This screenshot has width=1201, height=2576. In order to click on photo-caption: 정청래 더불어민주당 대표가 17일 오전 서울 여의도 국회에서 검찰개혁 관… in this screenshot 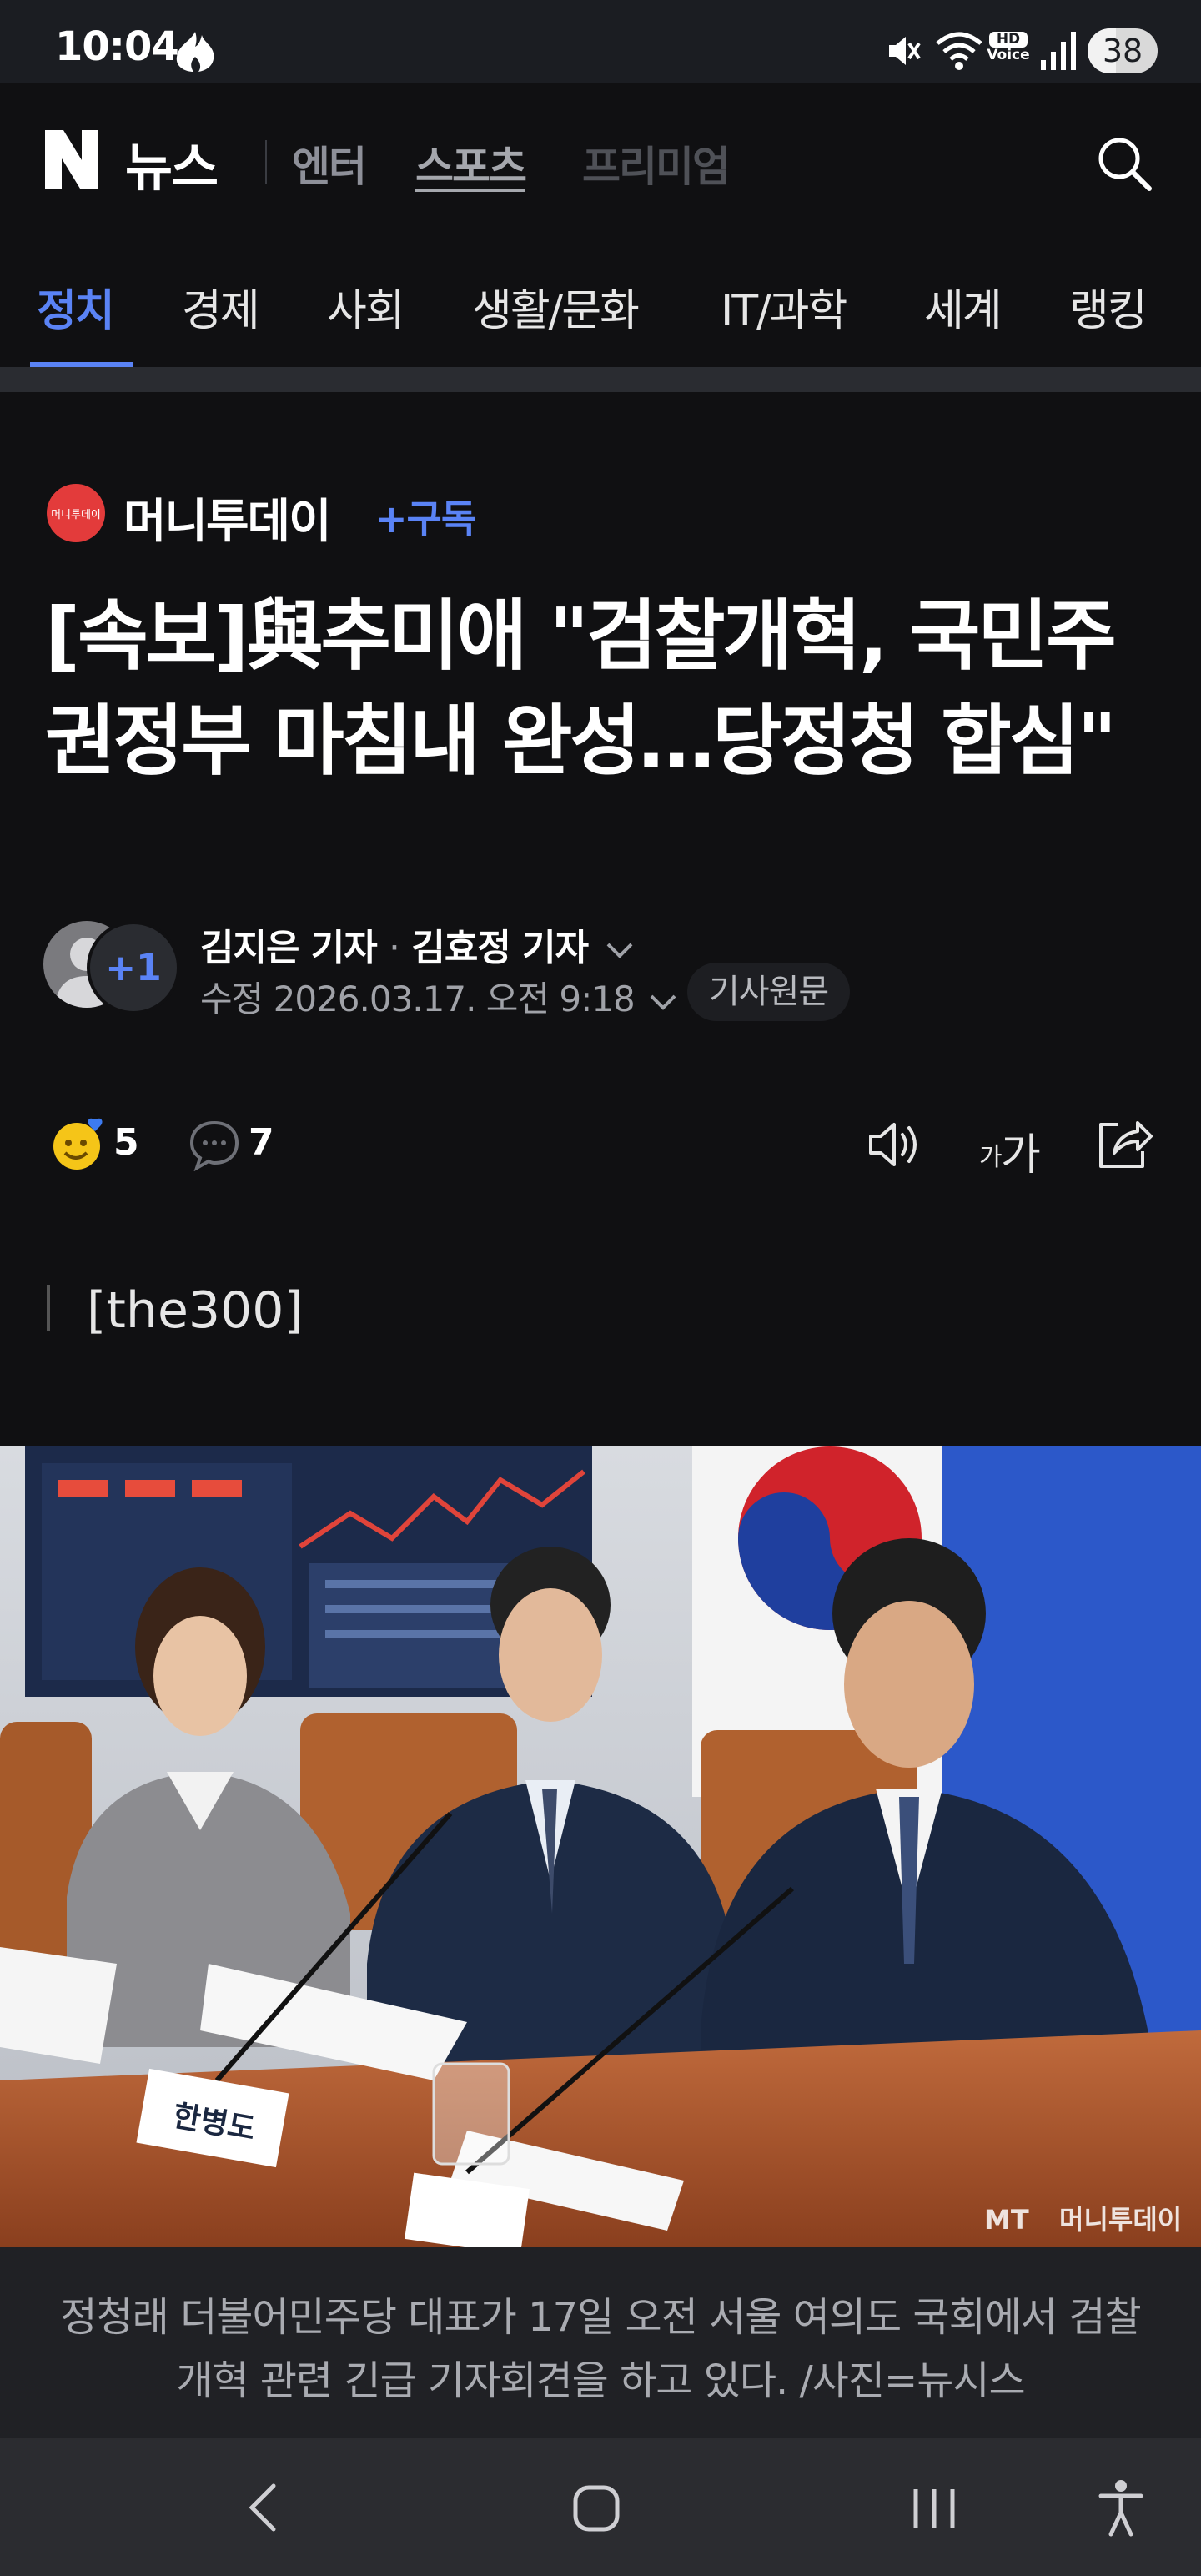, I will do `click(601, 2349)`.